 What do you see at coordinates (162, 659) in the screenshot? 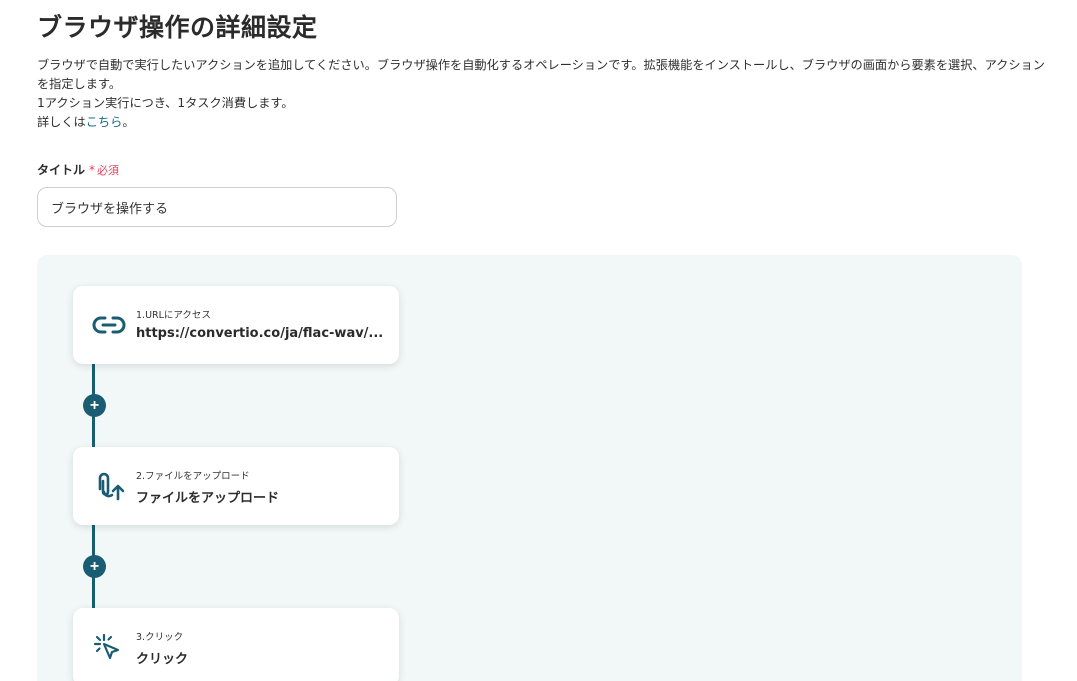
I see `step-main-text: クリック` at bounding box center [162, 659].